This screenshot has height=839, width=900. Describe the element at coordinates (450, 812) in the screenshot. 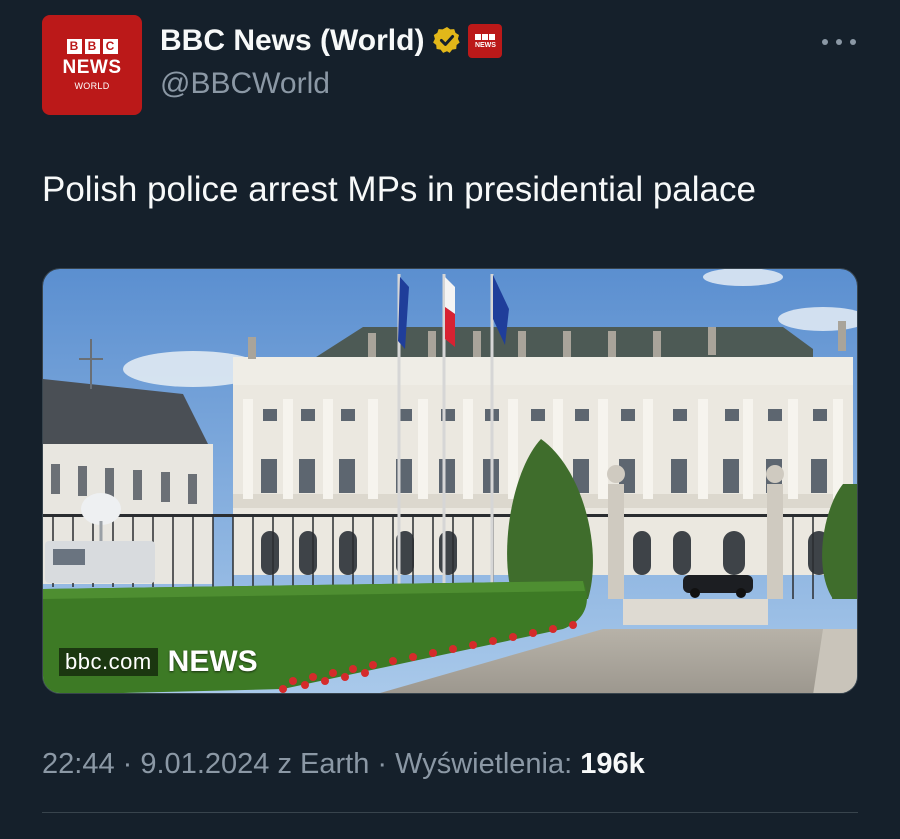

I see `divider` at that location.